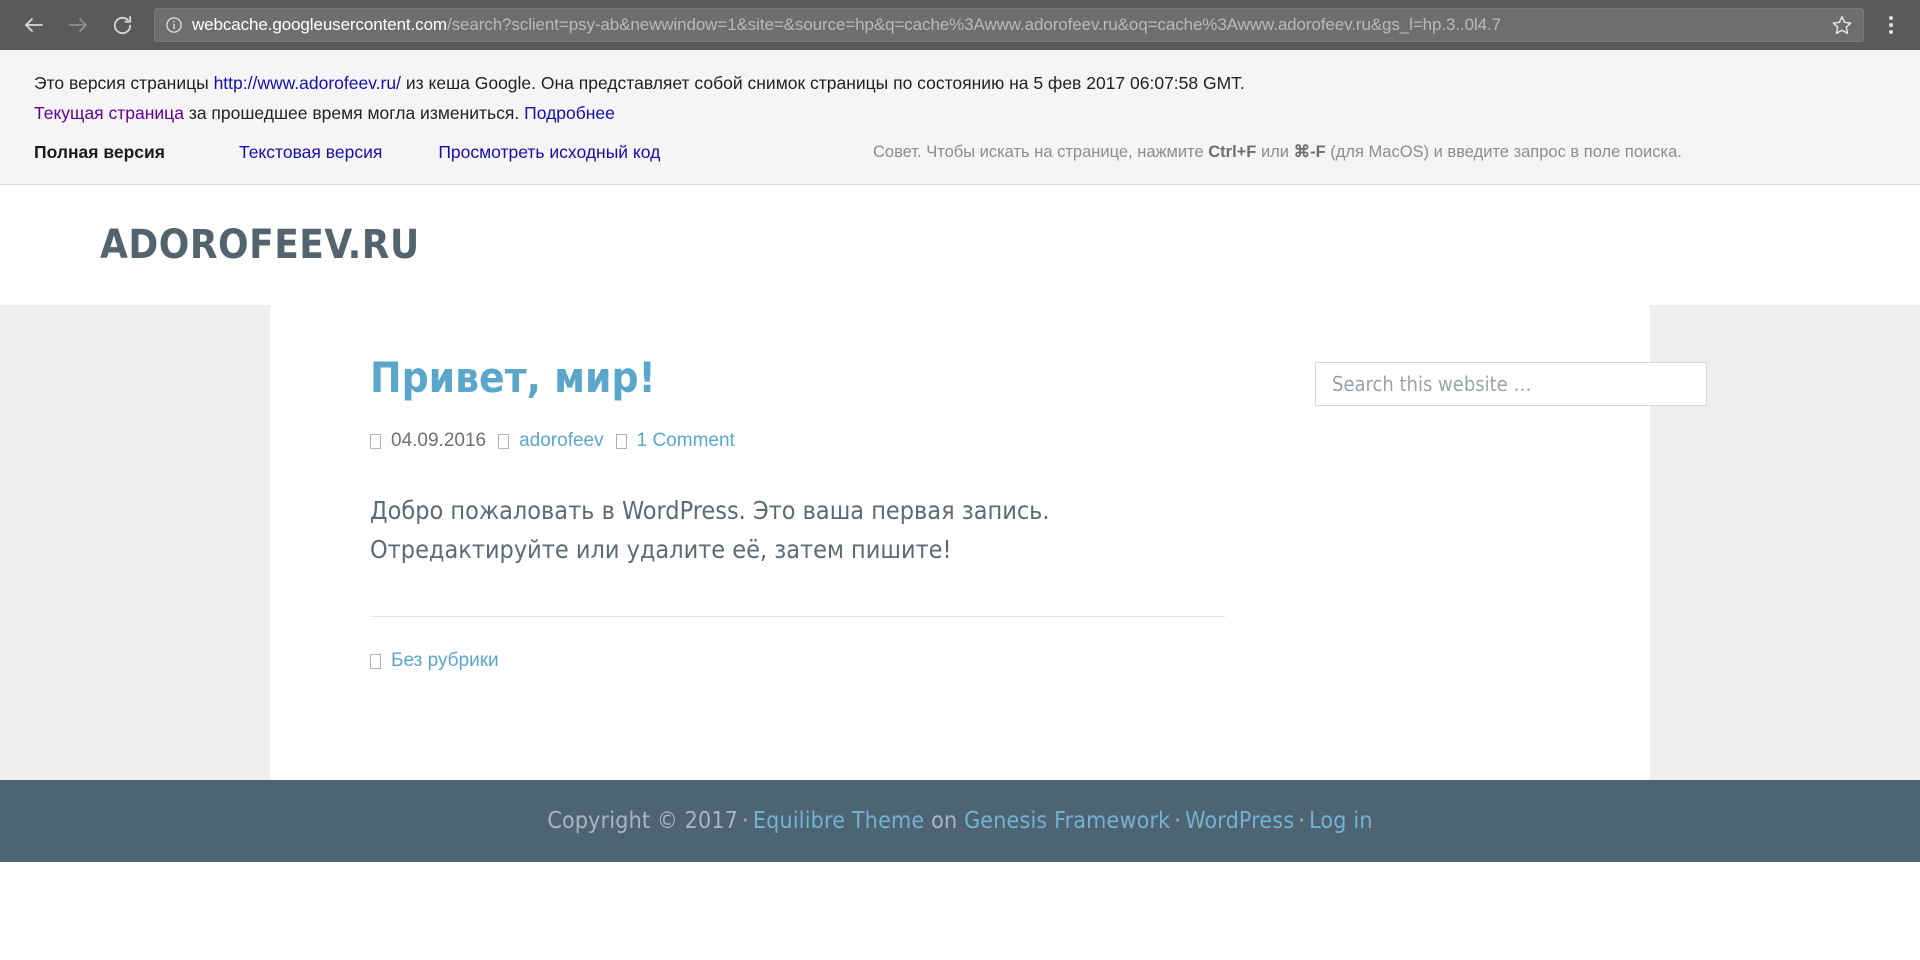 This screenshot has height=960, width=1920. I want to click on sidebar, so click(1466, 537).